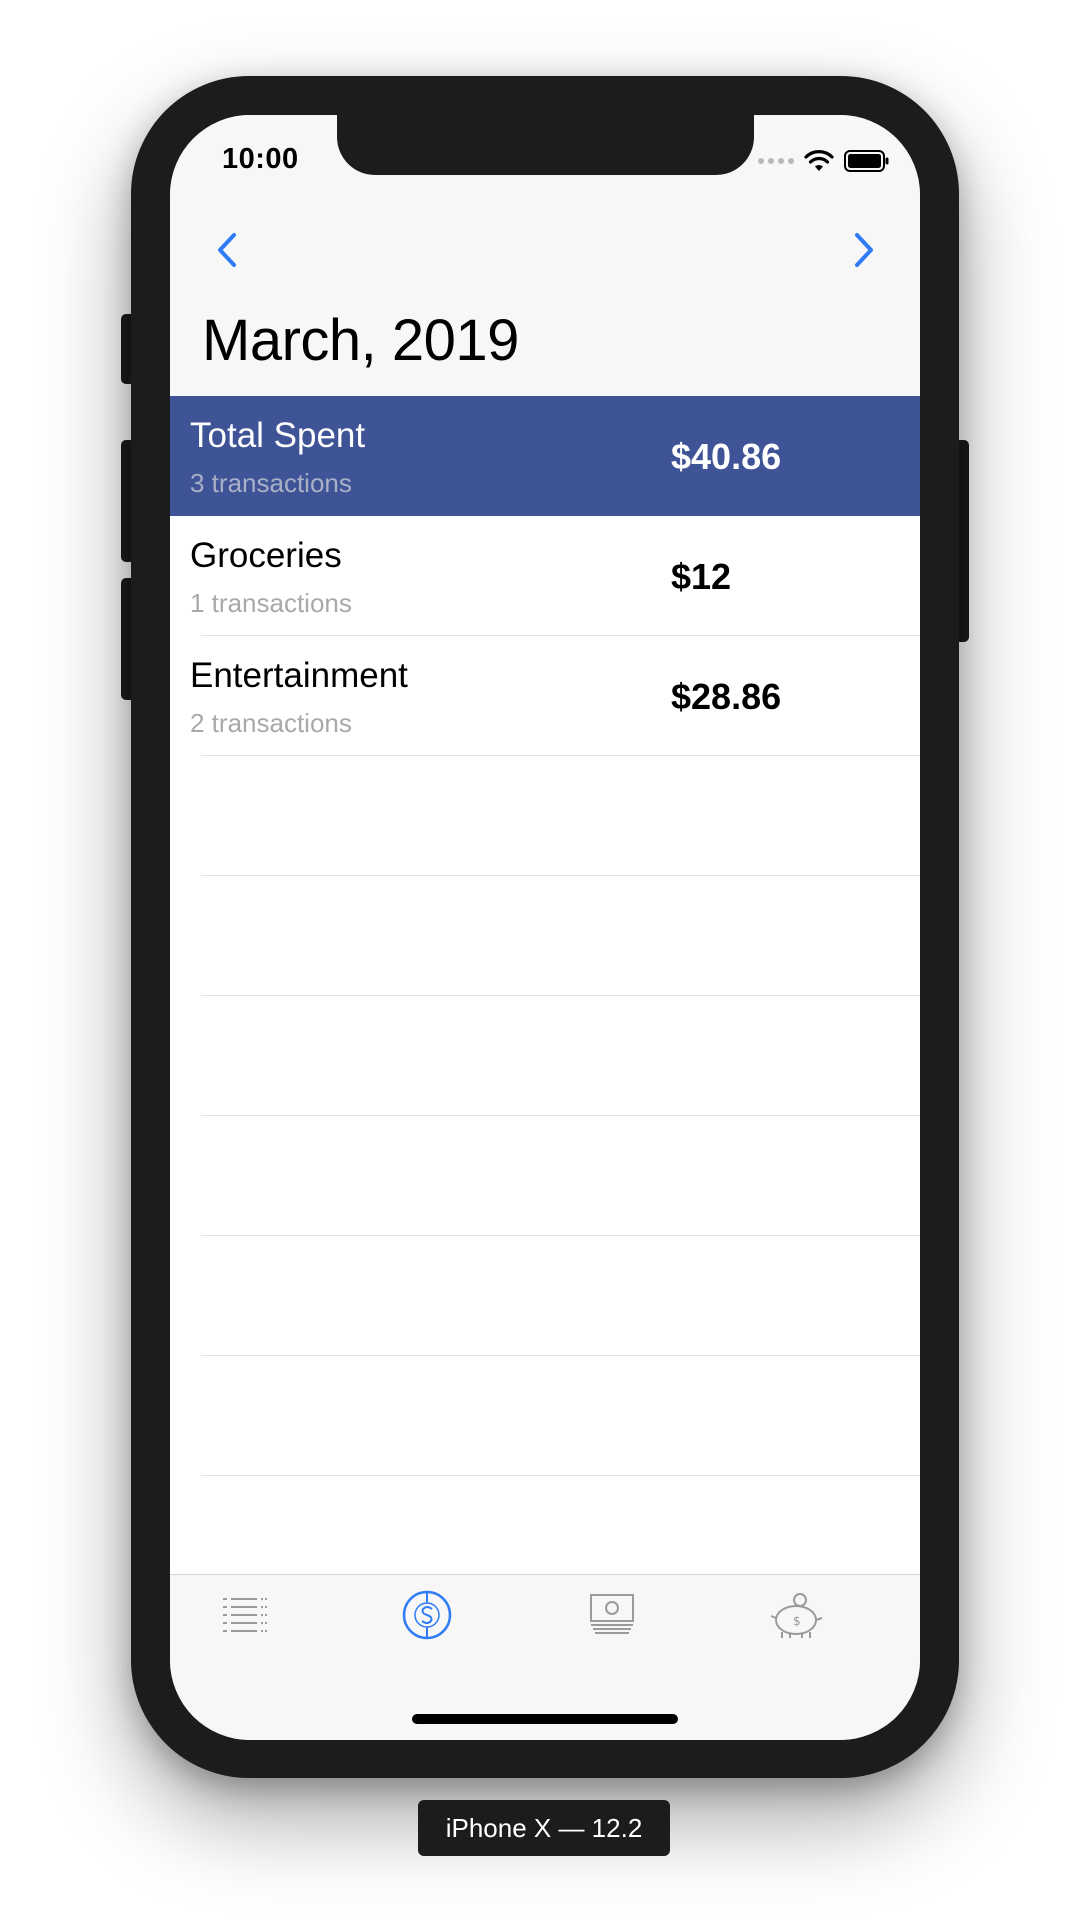  What do you see at coordinates (360, 340) in the screenshot?
I see `page-title: March, 2019` at bounding box center [360, 340].